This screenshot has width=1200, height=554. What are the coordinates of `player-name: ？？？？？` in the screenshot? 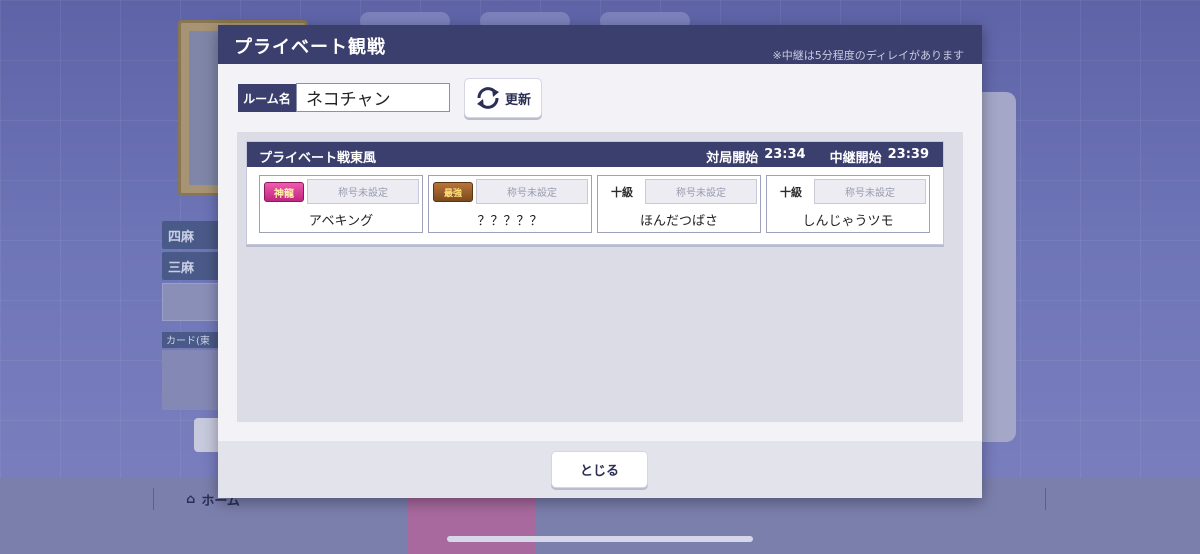 It's located at (510, 221).